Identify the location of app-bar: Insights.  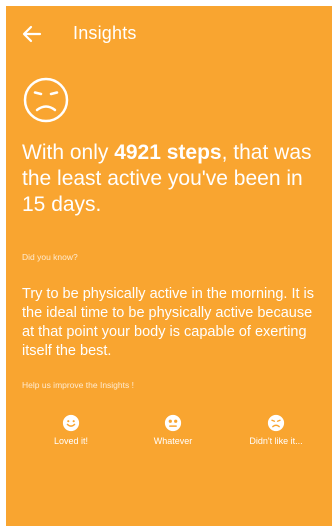
(169, 34).